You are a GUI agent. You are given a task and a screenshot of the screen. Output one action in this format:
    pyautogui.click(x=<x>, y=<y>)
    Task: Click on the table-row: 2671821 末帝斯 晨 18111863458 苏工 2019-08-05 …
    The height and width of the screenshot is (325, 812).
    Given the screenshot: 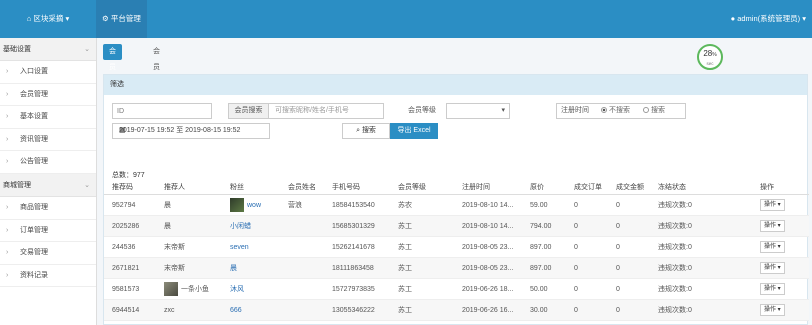 What is the action you would take?
    pyautogui.click(x=456, y=268)
    